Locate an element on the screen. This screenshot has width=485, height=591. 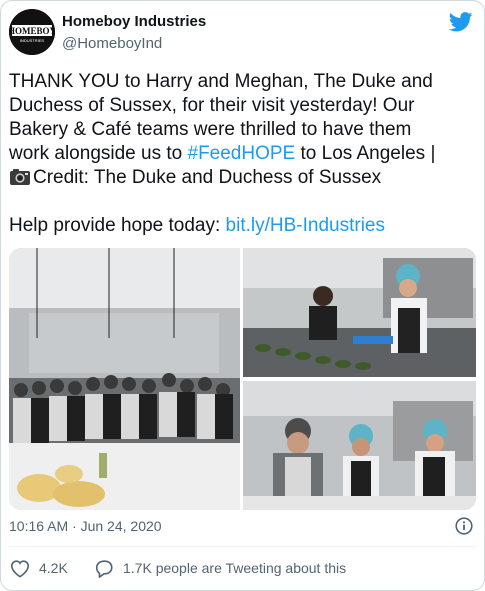
account-handle: @HomeboyInd is located at coordinates (112, 43).